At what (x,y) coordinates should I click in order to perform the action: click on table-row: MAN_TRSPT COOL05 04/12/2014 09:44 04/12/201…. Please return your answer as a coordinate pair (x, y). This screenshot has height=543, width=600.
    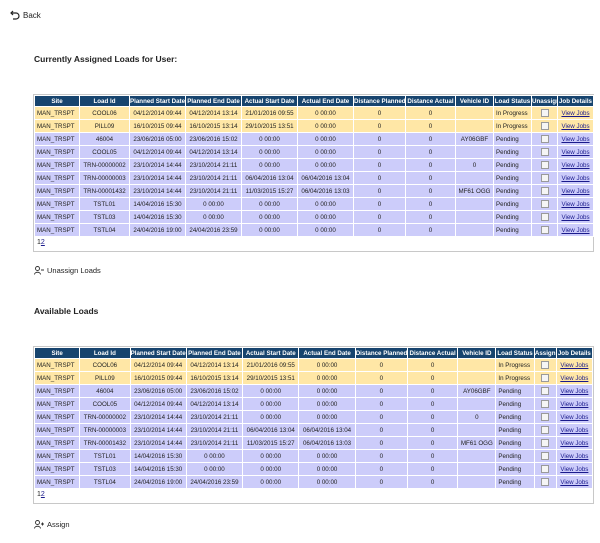
    Looking at the image, I should click on (314, 152).